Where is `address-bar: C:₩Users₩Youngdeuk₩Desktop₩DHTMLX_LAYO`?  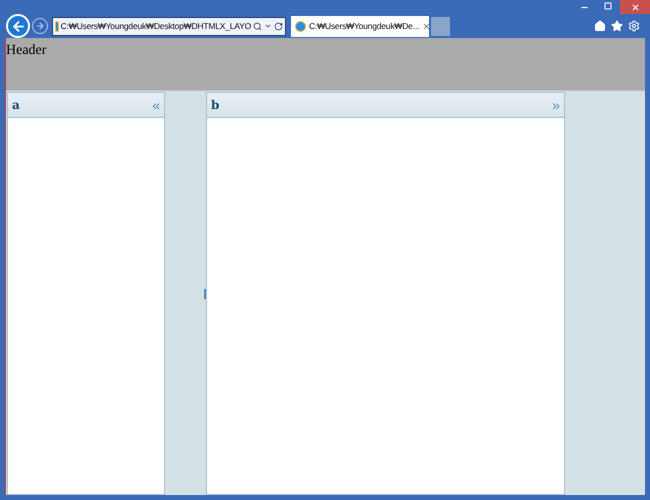
address-bar: C:₩Users₩Youngdeuk₩Desktop₩DHTMLX_LAYO is located at coordinates (169, 26).